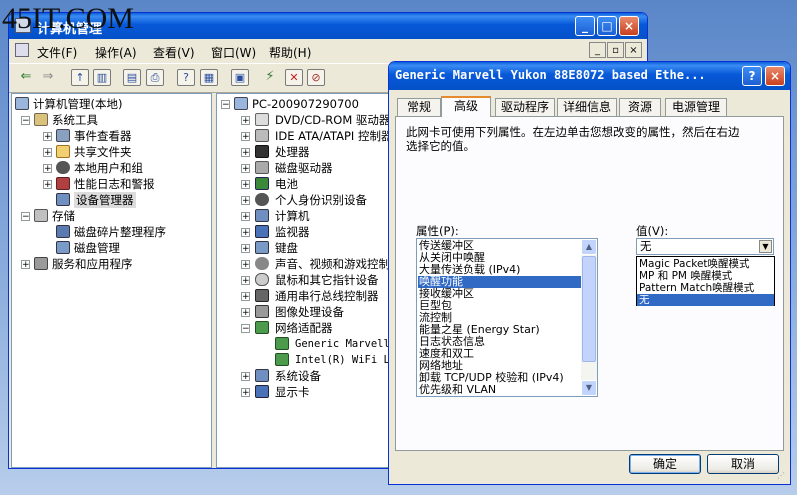  What do you see at coordinates (705, 288) in the screenshot?
I see `value-option: Pattern Match唤醒模式` at bounding box center [705, 288].